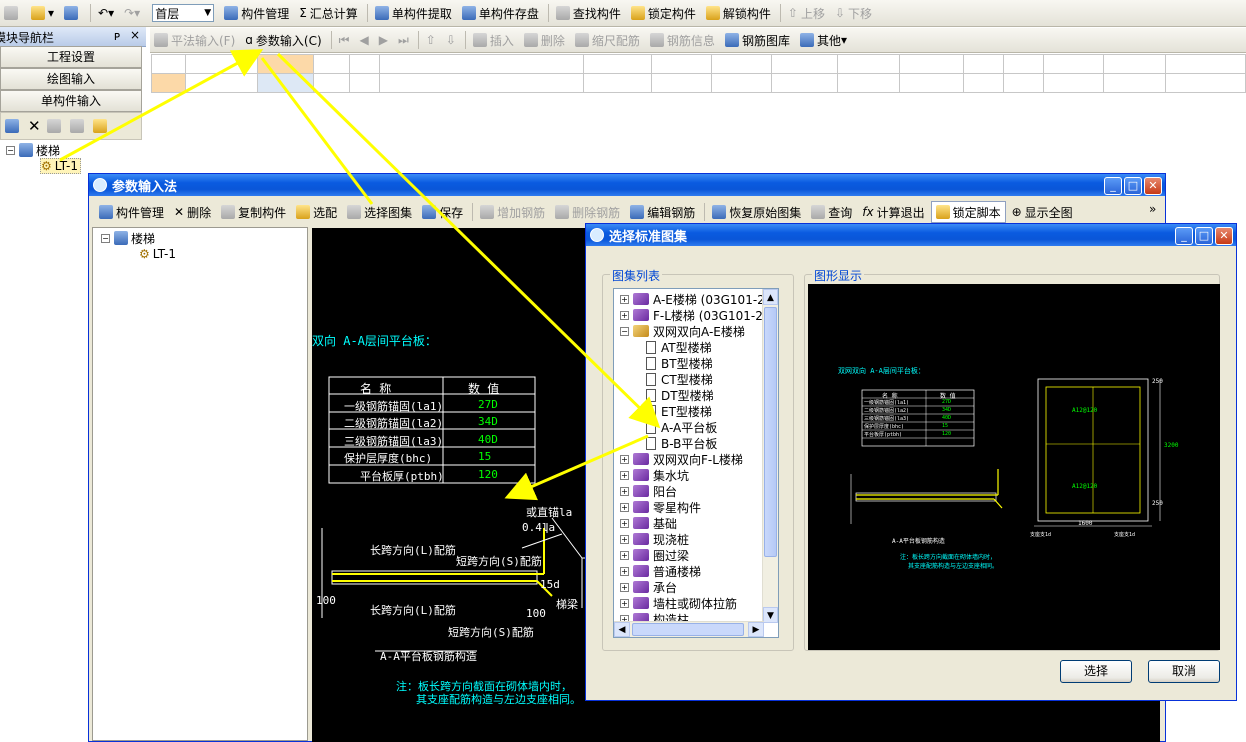  What do you see at coordinates (12, 126) in the screenshot?
I see `list-icon` at bounding box center [12, 126].